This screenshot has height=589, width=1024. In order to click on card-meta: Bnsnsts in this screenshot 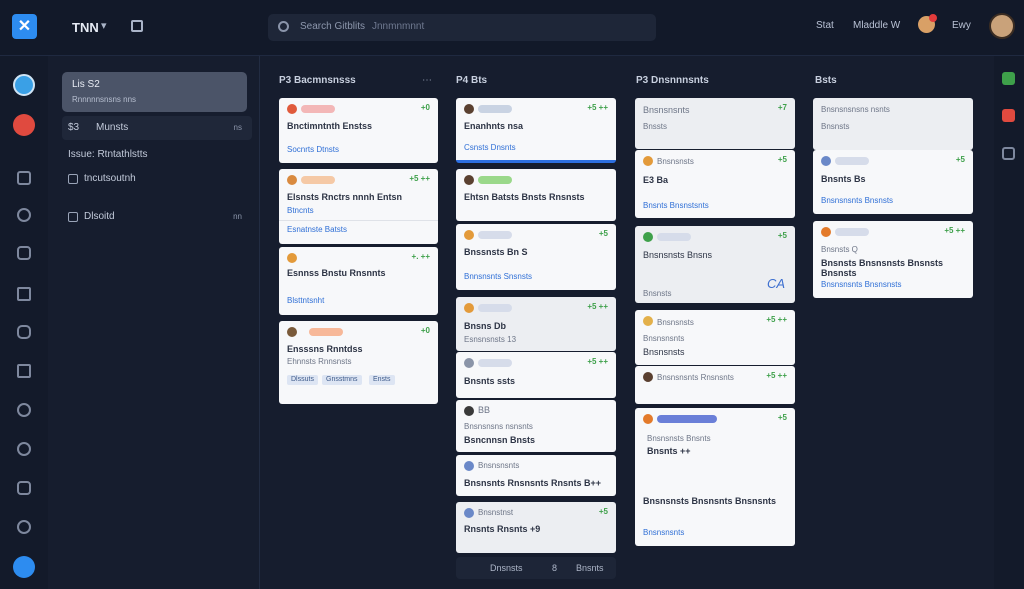, I will do `click(835, 126)`.